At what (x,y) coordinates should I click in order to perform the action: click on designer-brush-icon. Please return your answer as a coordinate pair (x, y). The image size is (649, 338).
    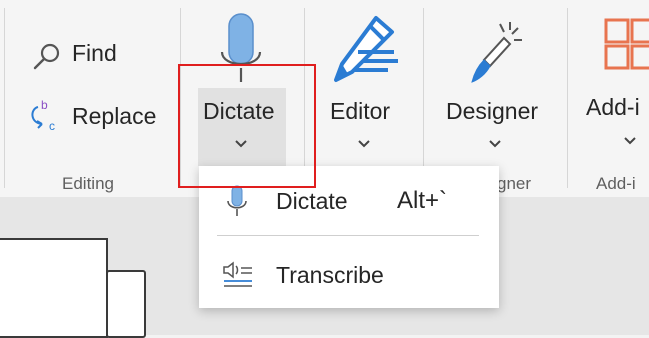
    Looking at the image, I should click on (496, 52).